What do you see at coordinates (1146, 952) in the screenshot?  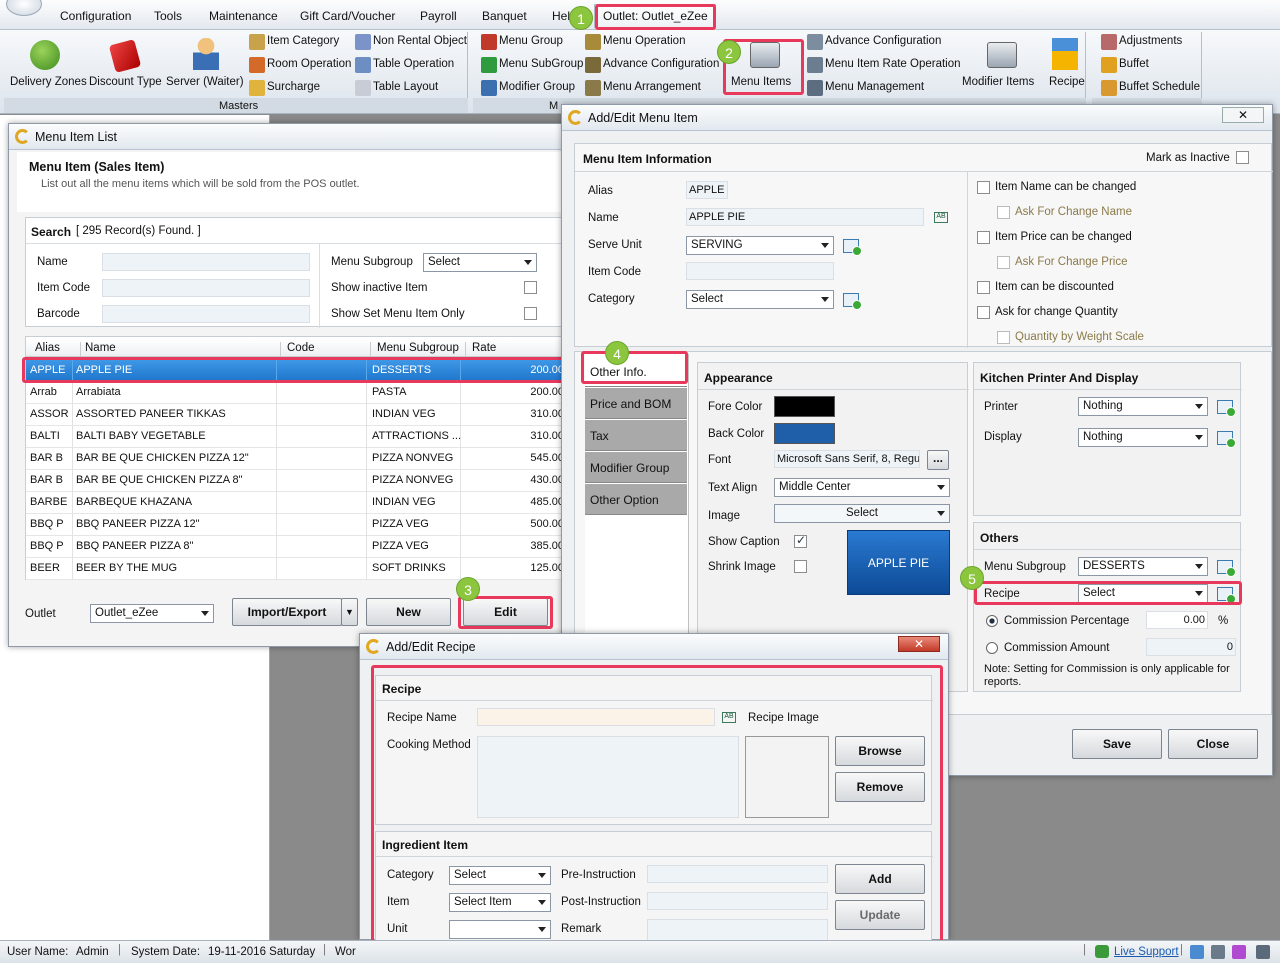 I see `live-support-link: Live Support` at bounding box center [1146, 952].